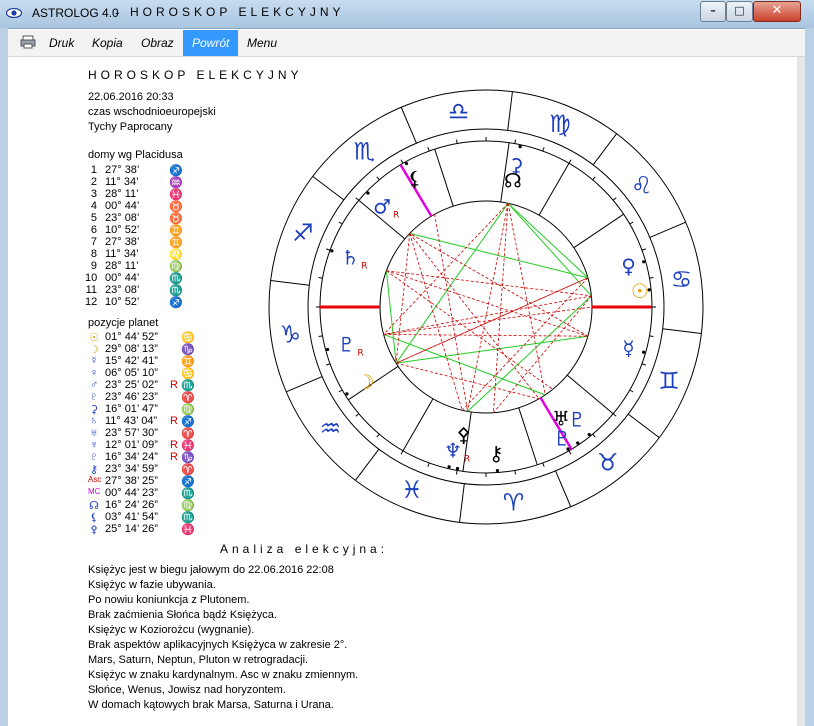  What do you see at coordinates (140, 170) in the screenshot?
I see `house-row: 1 27° 38’ ♐` at bounding box center [140, 170].